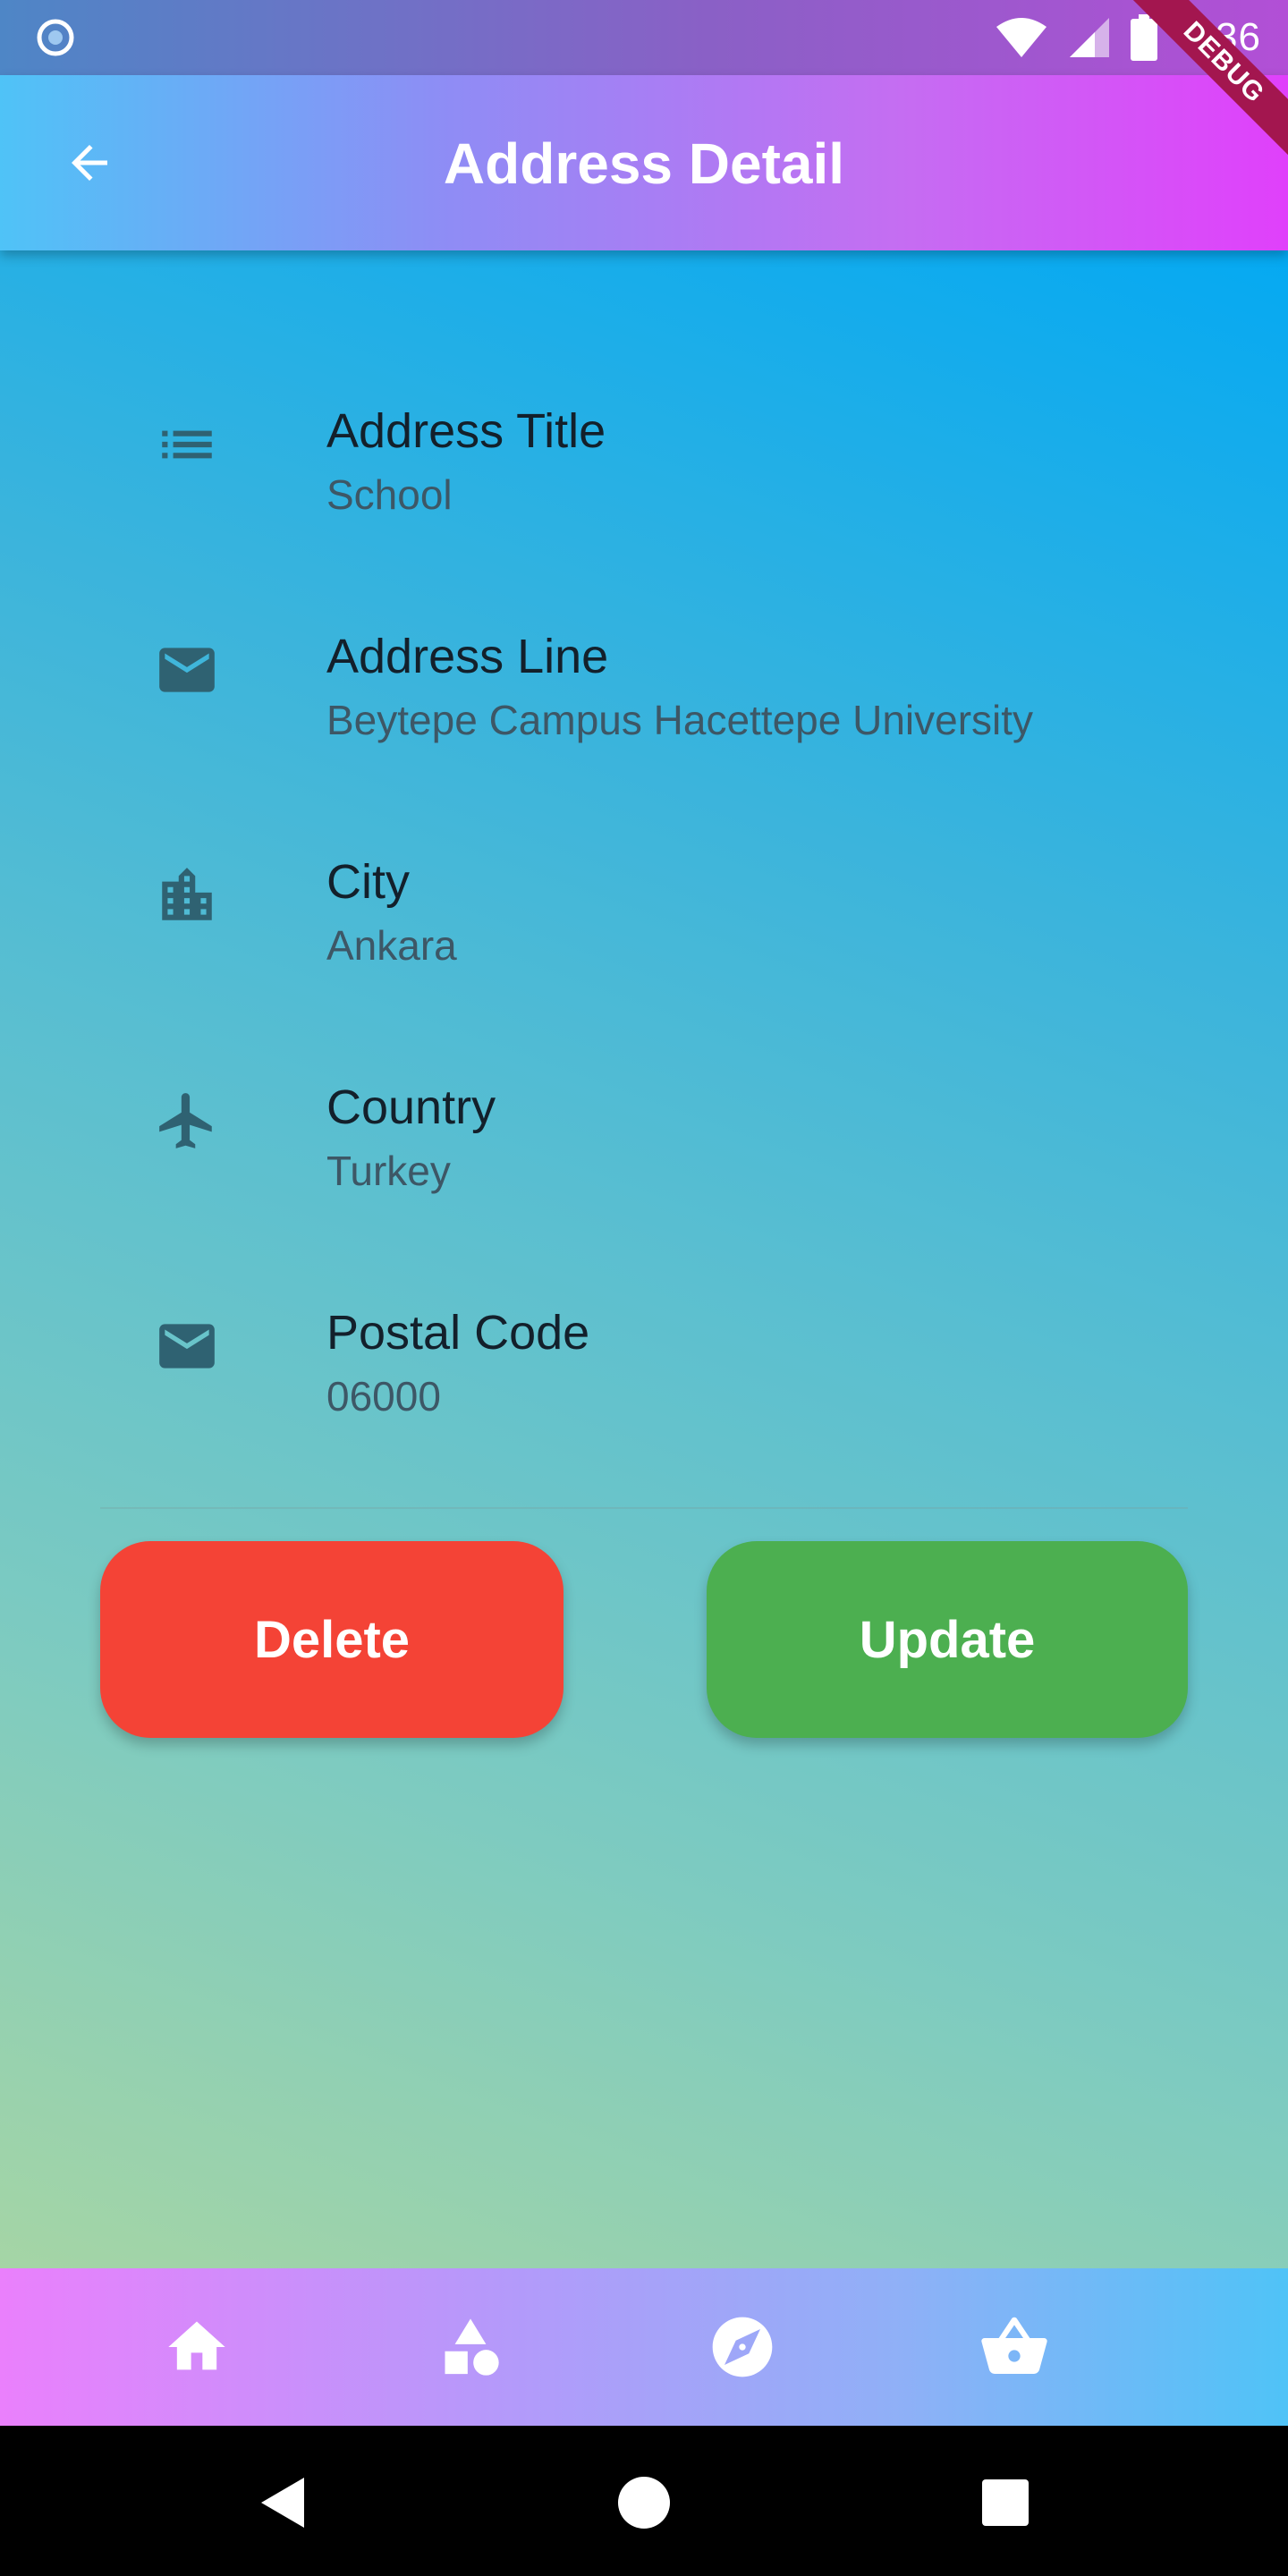 Image resolution: width=1288 pixels, height=2576 pixels. I want to click on detail-label: Postal Code, so click(458, 1333).